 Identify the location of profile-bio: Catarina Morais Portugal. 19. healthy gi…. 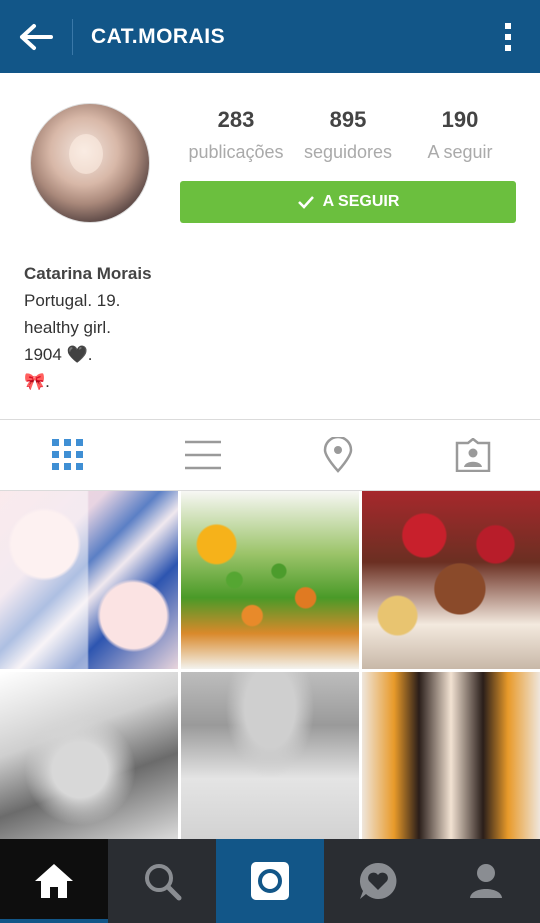
(88, 327).